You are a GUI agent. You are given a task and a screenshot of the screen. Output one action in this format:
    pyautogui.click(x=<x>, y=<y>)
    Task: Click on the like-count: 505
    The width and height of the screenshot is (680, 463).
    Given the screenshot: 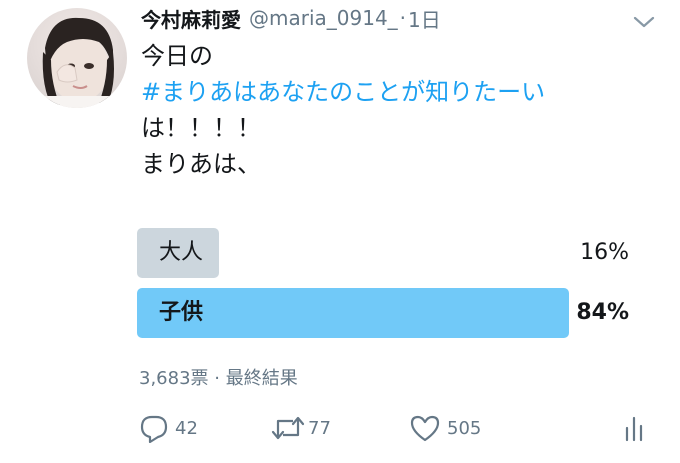 What is the action you would take?
    pyautogui.click(x=464, y=428)
    